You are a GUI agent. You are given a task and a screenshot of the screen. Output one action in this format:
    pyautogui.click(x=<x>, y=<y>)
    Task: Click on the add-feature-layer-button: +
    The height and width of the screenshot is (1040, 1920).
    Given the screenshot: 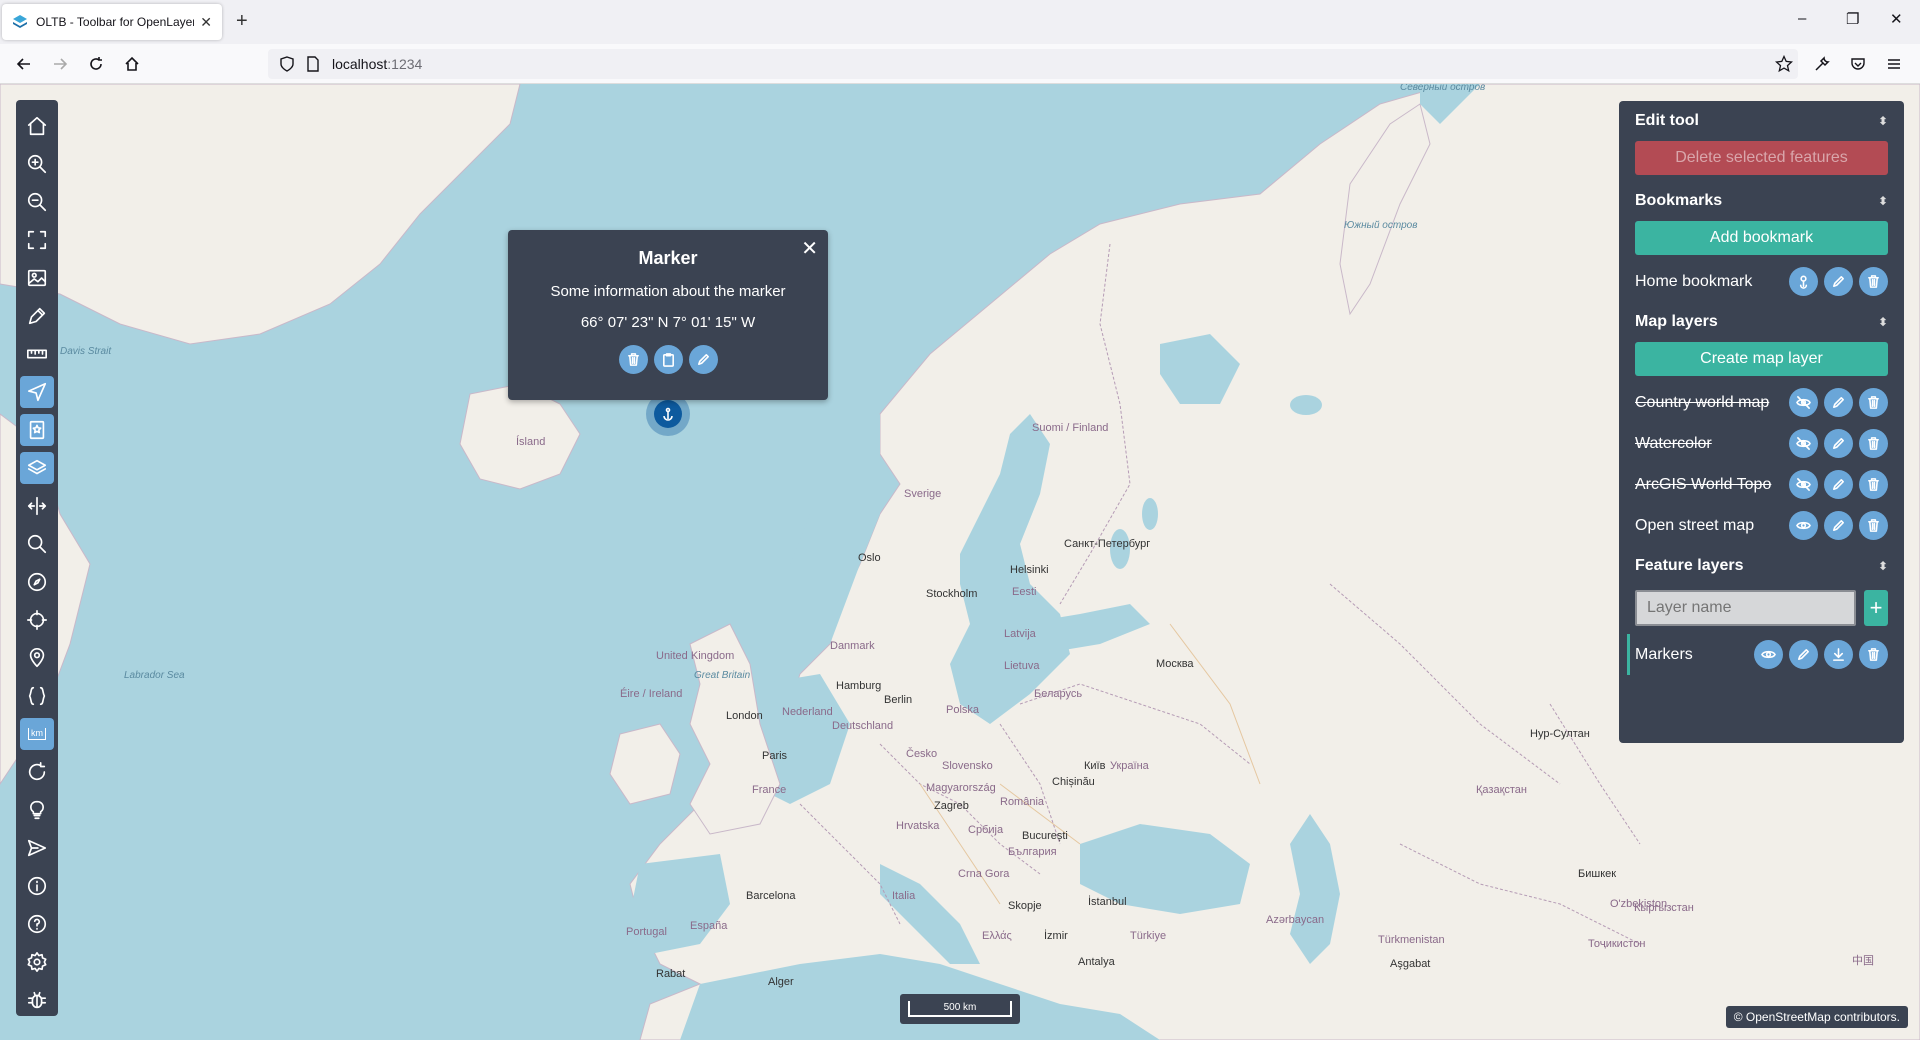 What is the action you would take?
    pyautogui.click(x=1876, y=608)
    